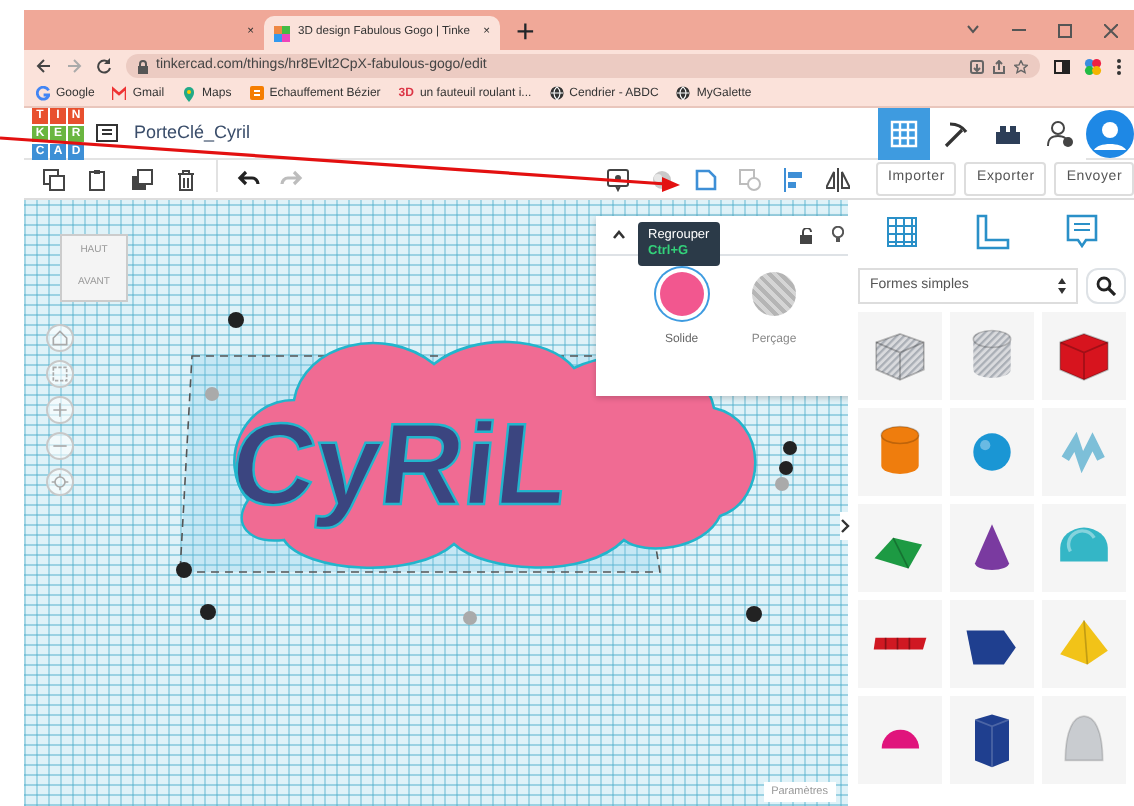 The width and height of the screenshot is (1134, 806). What do you see at coordinates (838, 235) in the screenshot?
I see `bulb-icon` at bounding box center [838, 235].